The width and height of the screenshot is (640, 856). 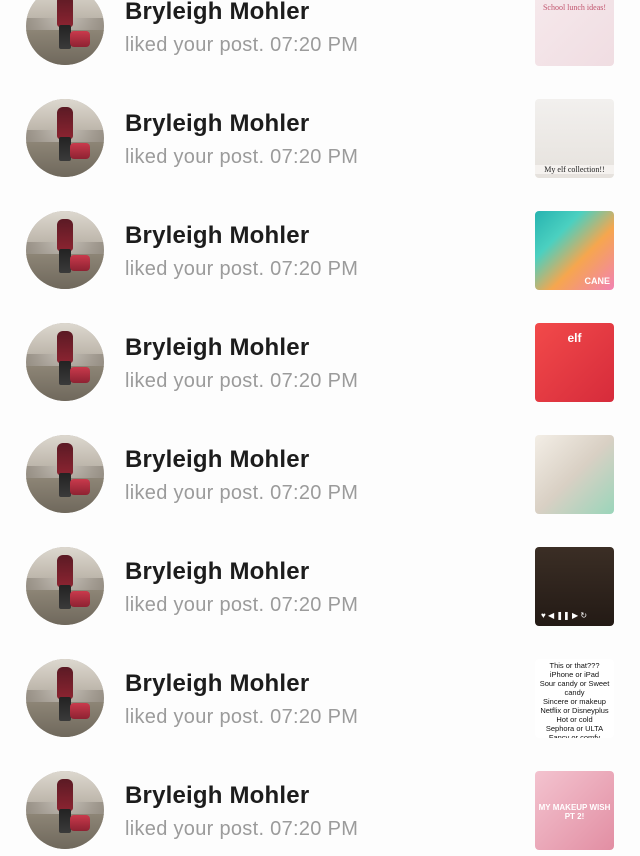 What do you see at coordinates (574, 33) in the screenshot?
I see `post-thumbnail: School lunch ideas!` at bounding box center [574, 33].